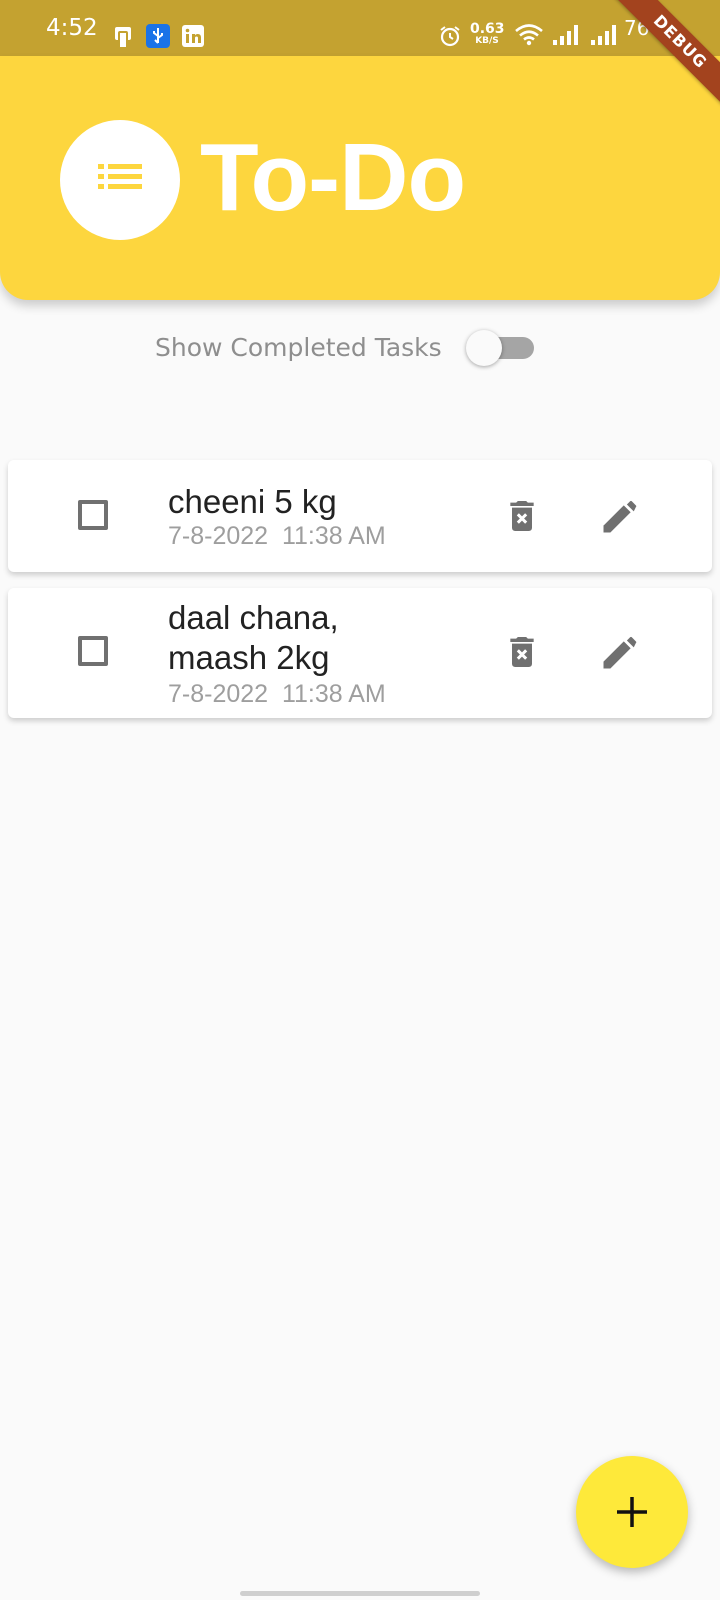  I want to click on network-speed-value: 0.63, so click(487, 29).